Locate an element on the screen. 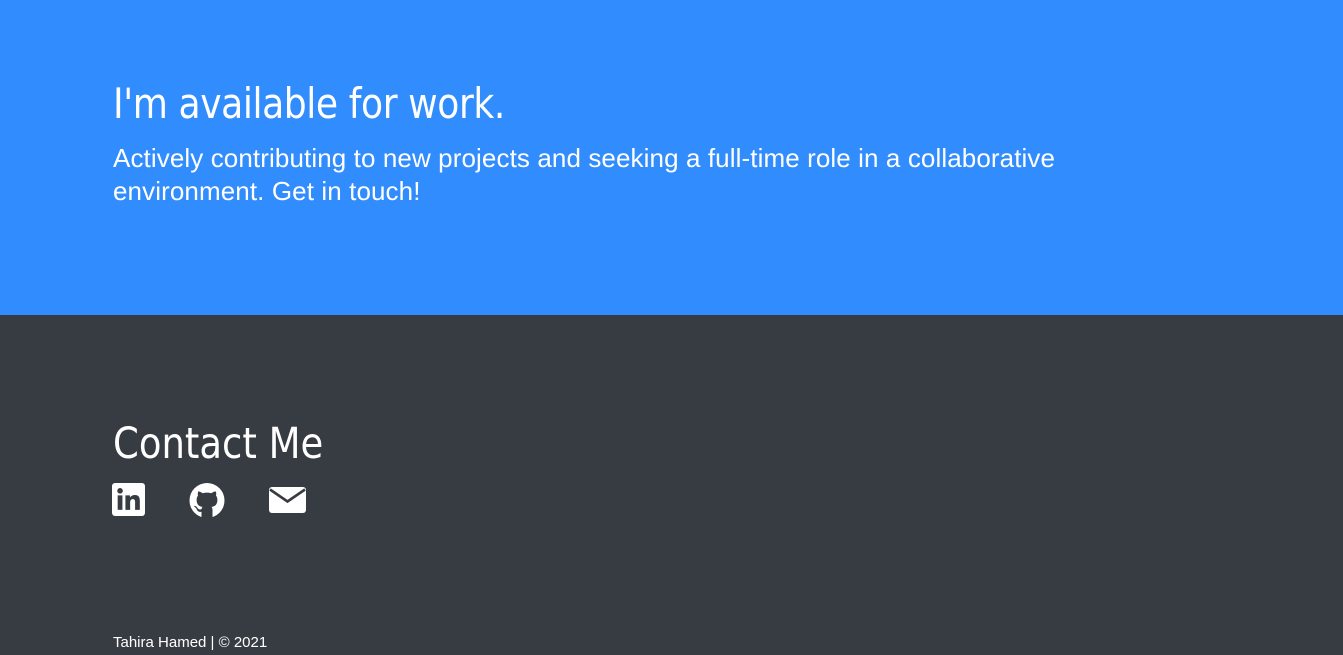 This screenshot has width=1343, height=655. github-link is located at coordinates (207, 500).